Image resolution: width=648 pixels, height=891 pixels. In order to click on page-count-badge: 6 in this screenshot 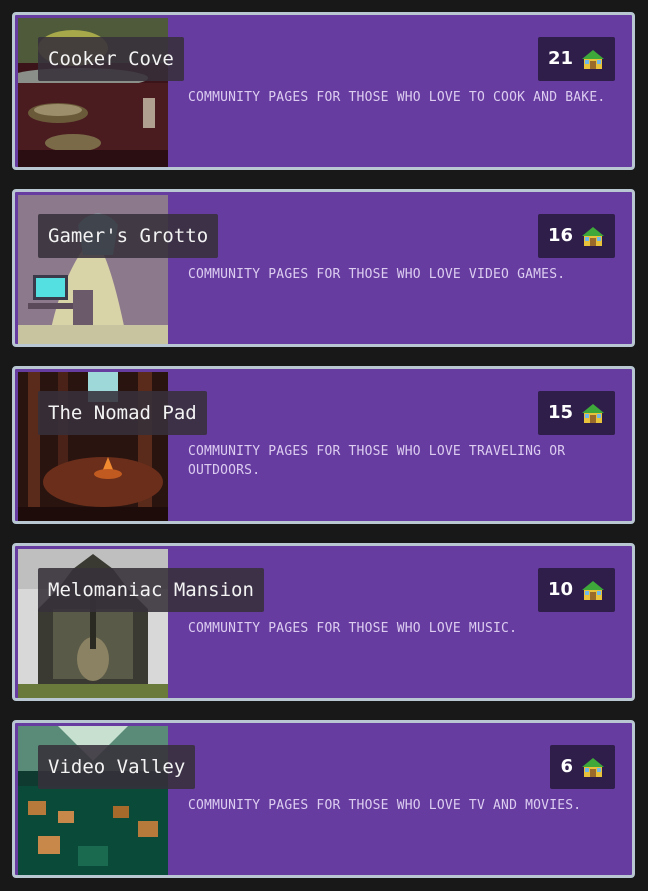, I will do `click(582, 767)`.